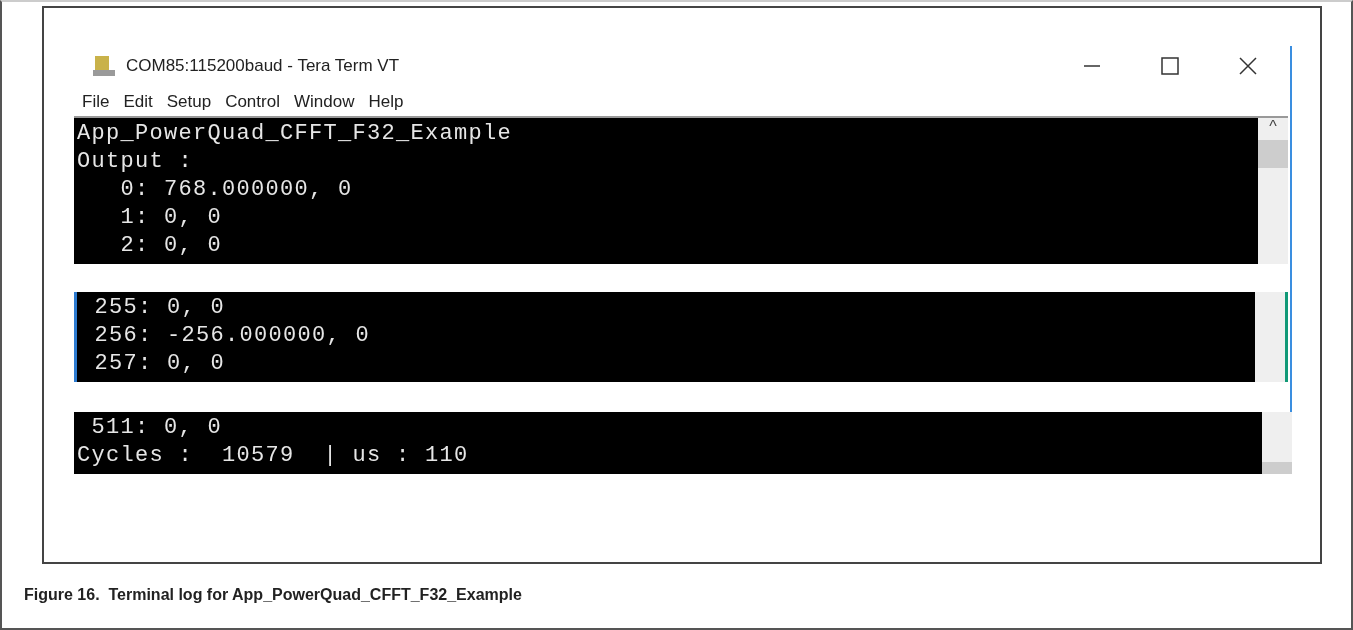 Image resolution: width=1353 pixels, height=630 pixels. What do you see at coordinates (1170, 66) in the screenshot?
I see `maximize-icon` at bounding box center [1170, 66].